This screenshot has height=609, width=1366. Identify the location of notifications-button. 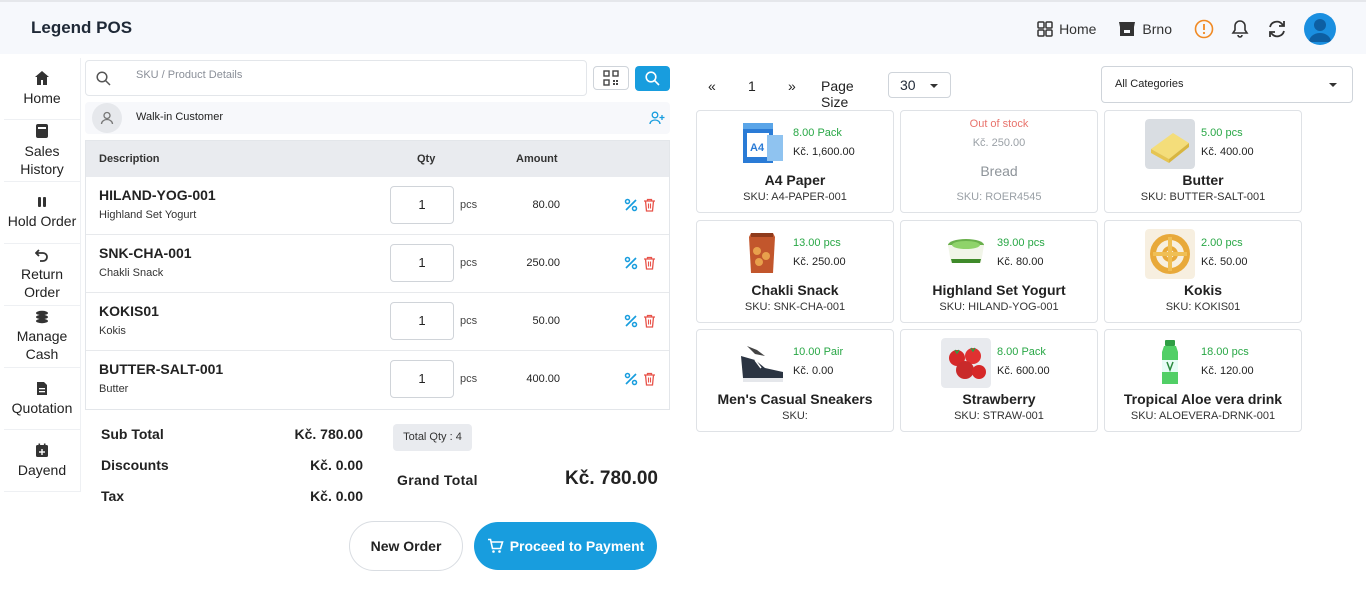
(1240, 29).